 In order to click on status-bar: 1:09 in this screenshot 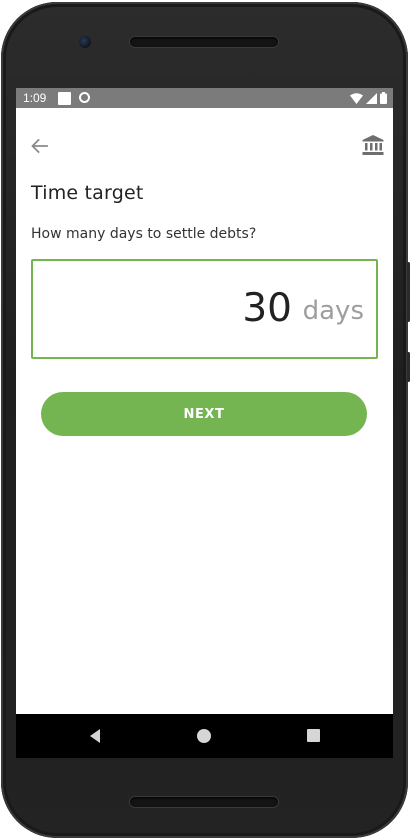, I will do `click(204, 98)`.